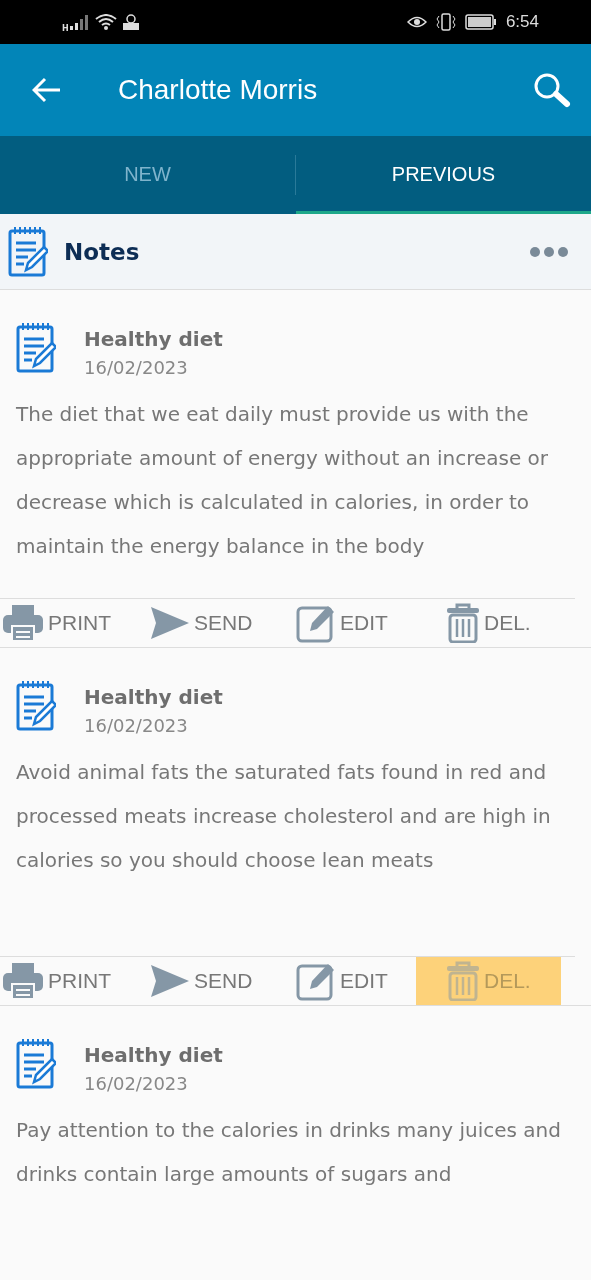 The image size is (591, 1280). What do you see at coordinates (105, 22) in the screenshot?
I see `wifi-icon` at bounding box center [105, 22].